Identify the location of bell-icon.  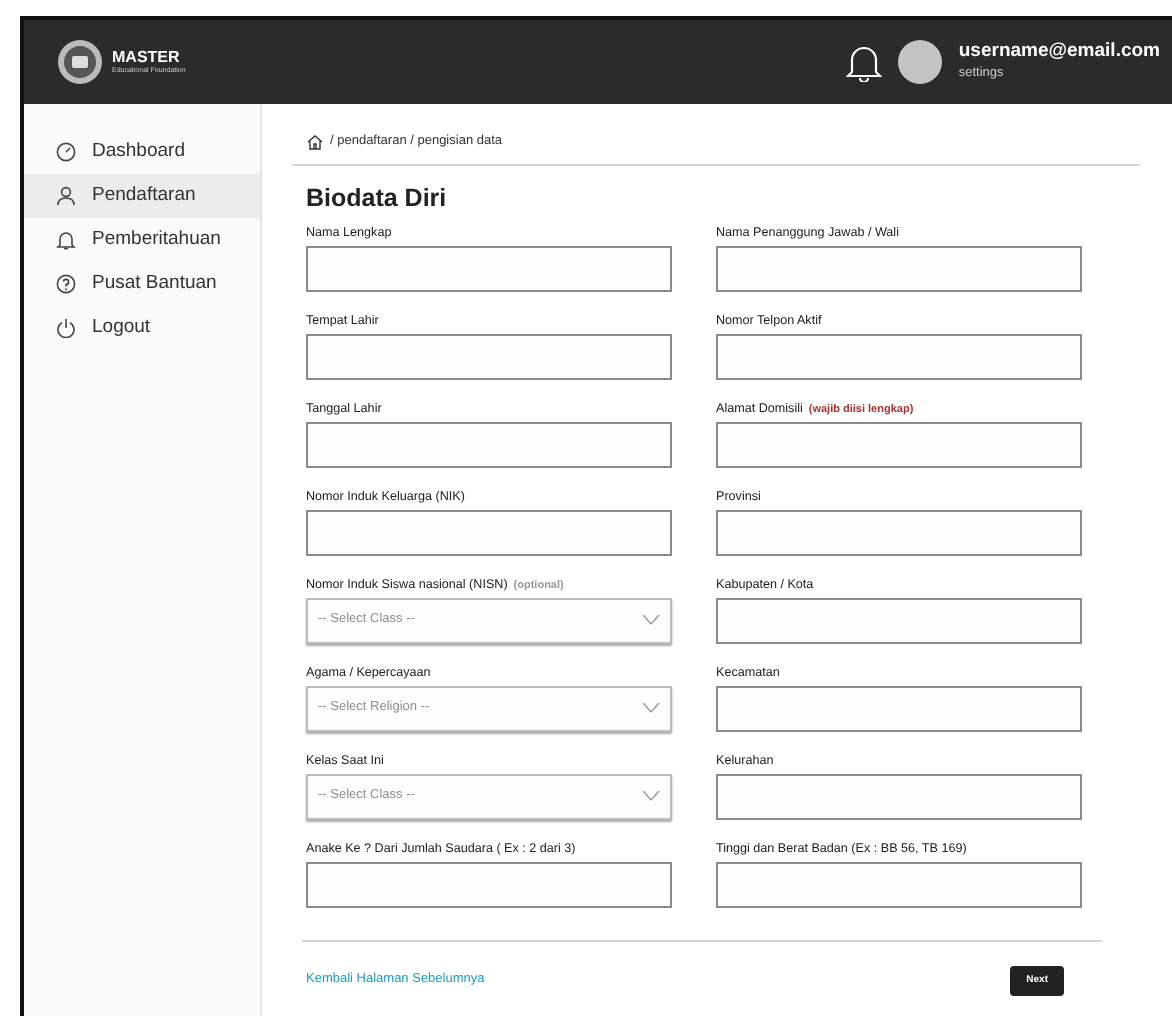
(66, 240).